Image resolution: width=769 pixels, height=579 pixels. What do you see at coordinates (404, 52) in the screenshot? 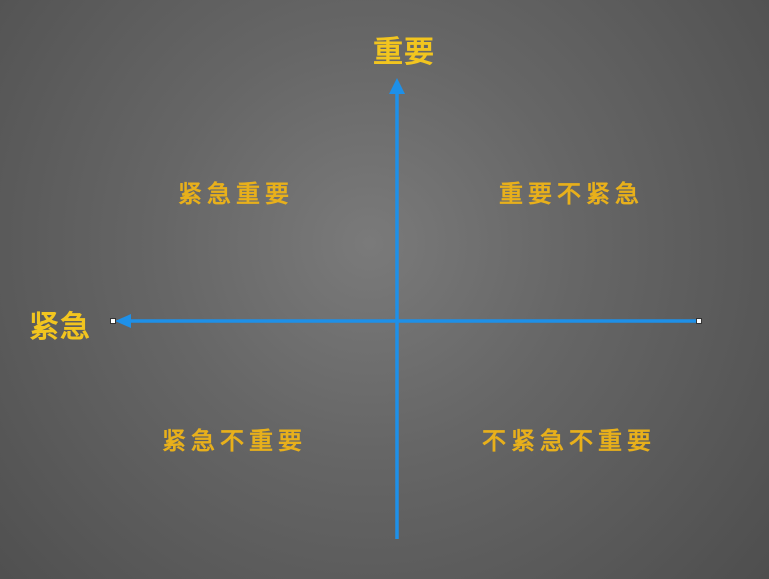
I see `vertical-axis-label: 重要` at bounding box center [404, 52].